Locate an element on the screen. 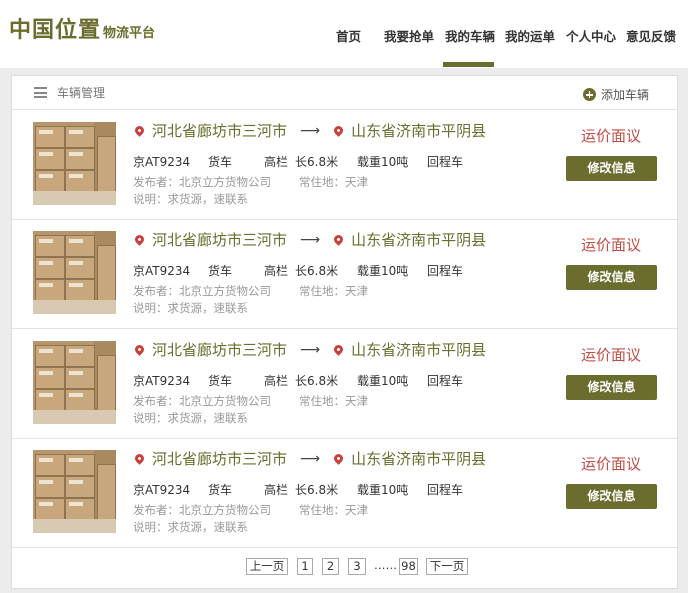 This screenshot has height=593, width=688. pagination: 上一页 1 2 3 …… 98 下一页 is located at coordinates (344, 568).